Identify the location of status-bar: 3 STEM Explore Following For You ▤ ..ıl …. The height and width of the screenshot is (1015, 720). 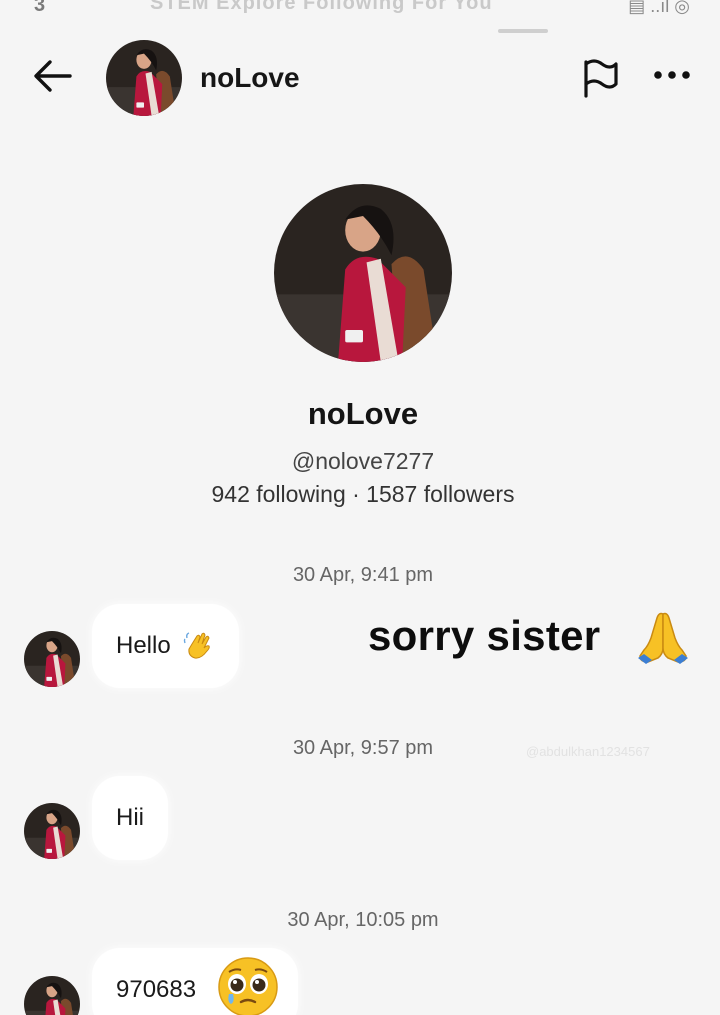
(360, 11).